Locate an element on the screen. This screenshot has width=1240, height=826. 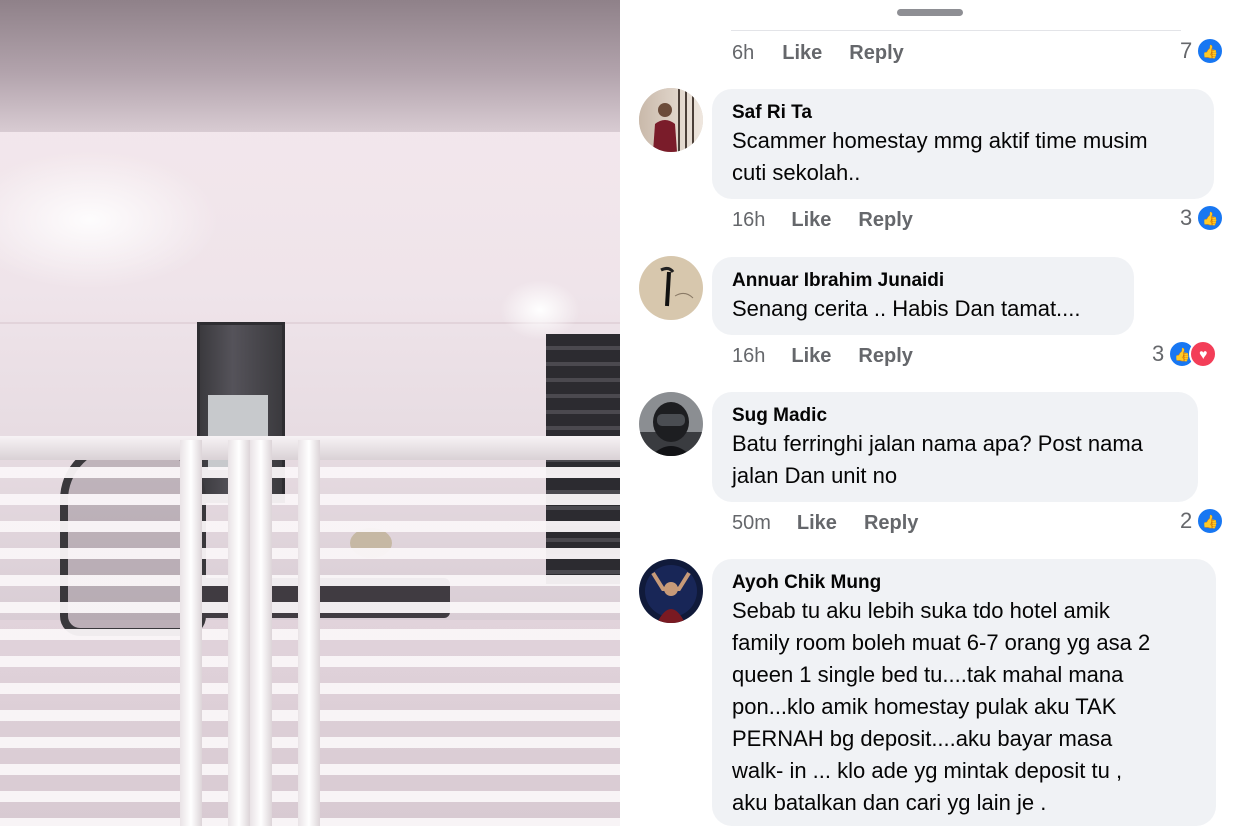
light-glare is located at coordinates (110, 220).